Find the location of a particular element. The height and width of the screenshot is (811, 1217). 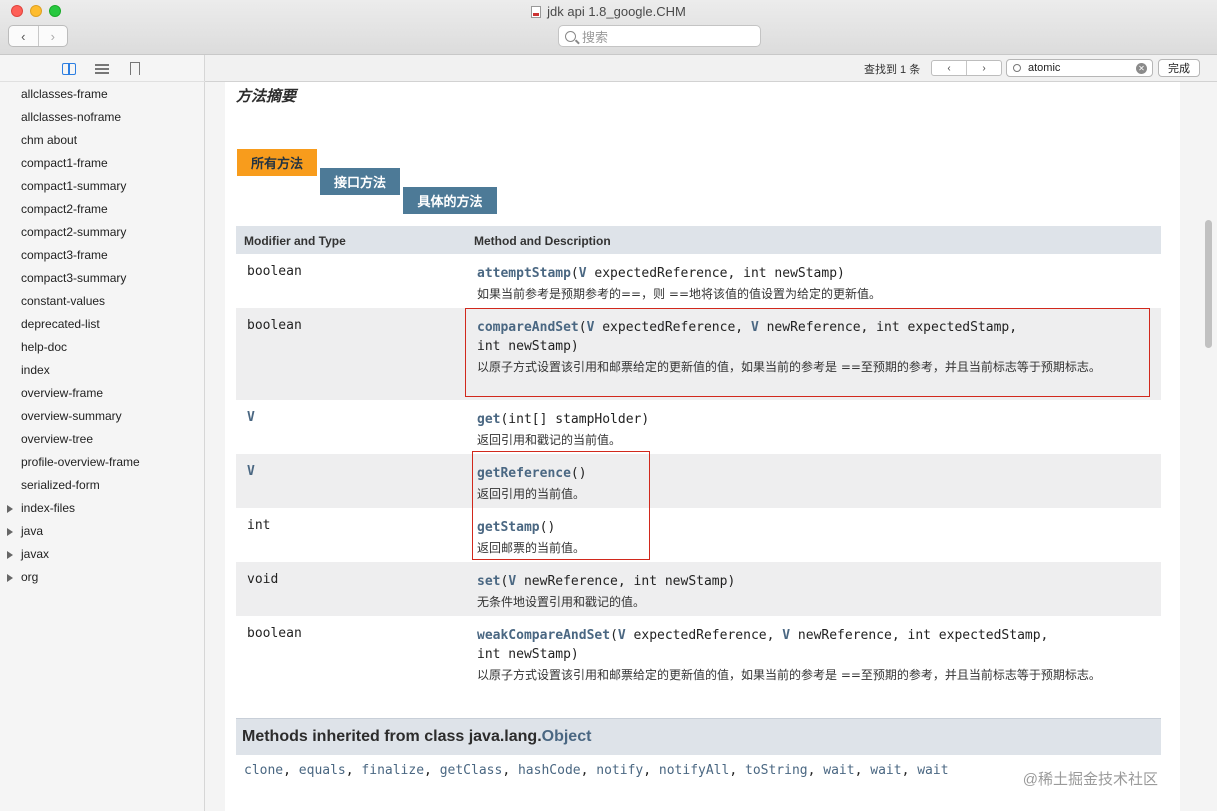

method-description: getReference() 返回引用的当前值。 is located at coordinates (813, 484).